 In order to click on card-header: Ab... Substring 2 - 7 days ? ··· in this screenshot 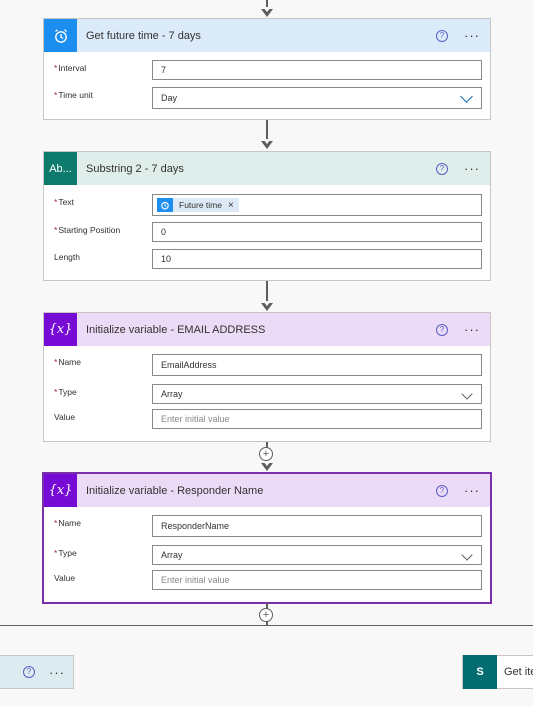, I will do `click(267, 168)`.